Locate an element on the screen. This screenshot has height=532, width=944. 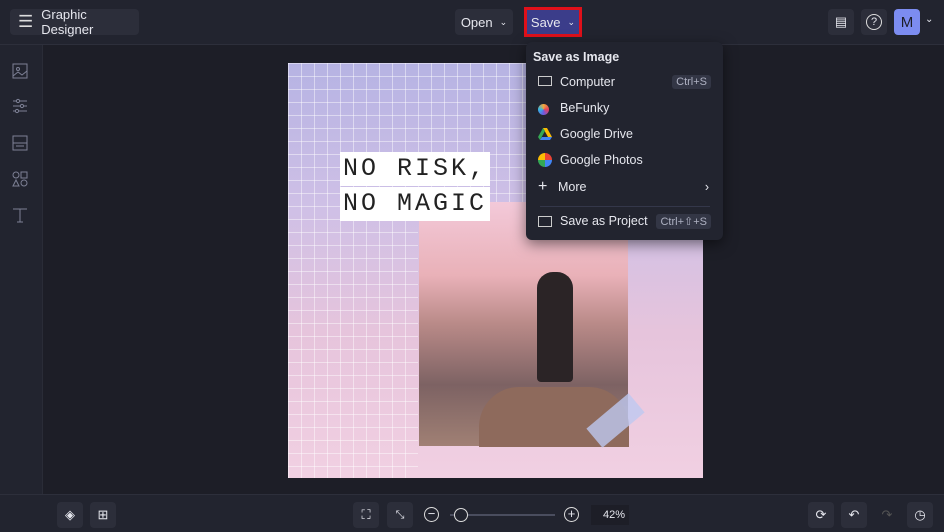
befunky-icon is located at coordinates (543, 109).